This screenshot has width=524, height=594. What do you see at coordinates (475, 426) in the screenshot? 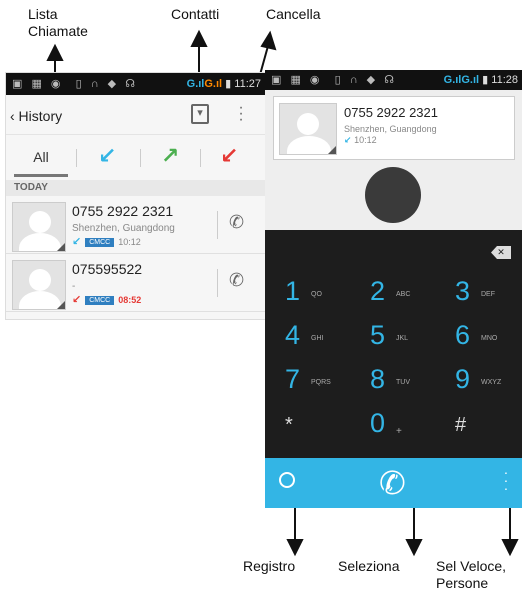
I see `key-hash: #` at bounding box center [475, 426].